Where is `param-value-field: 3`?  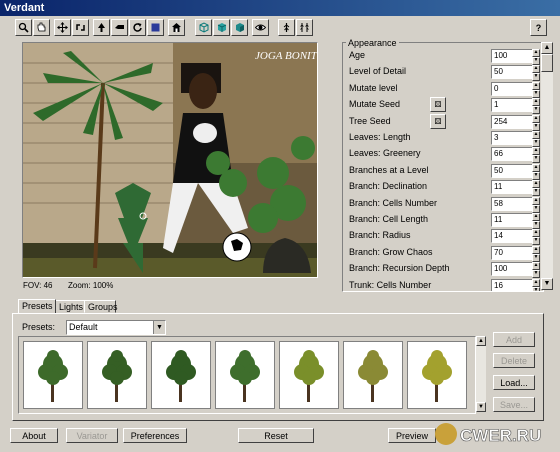
param-value-field: 3 is located at coordinates (512, 138).